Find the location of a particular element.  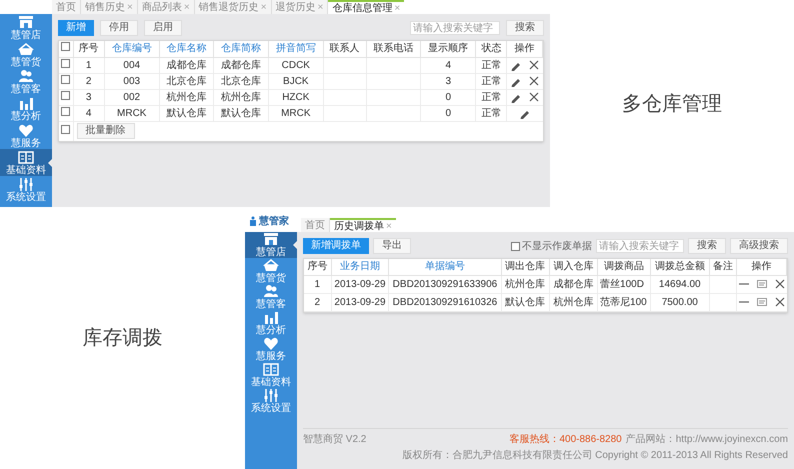

table-cell: DBD201309291633906 is located at coordinates (445, 284).